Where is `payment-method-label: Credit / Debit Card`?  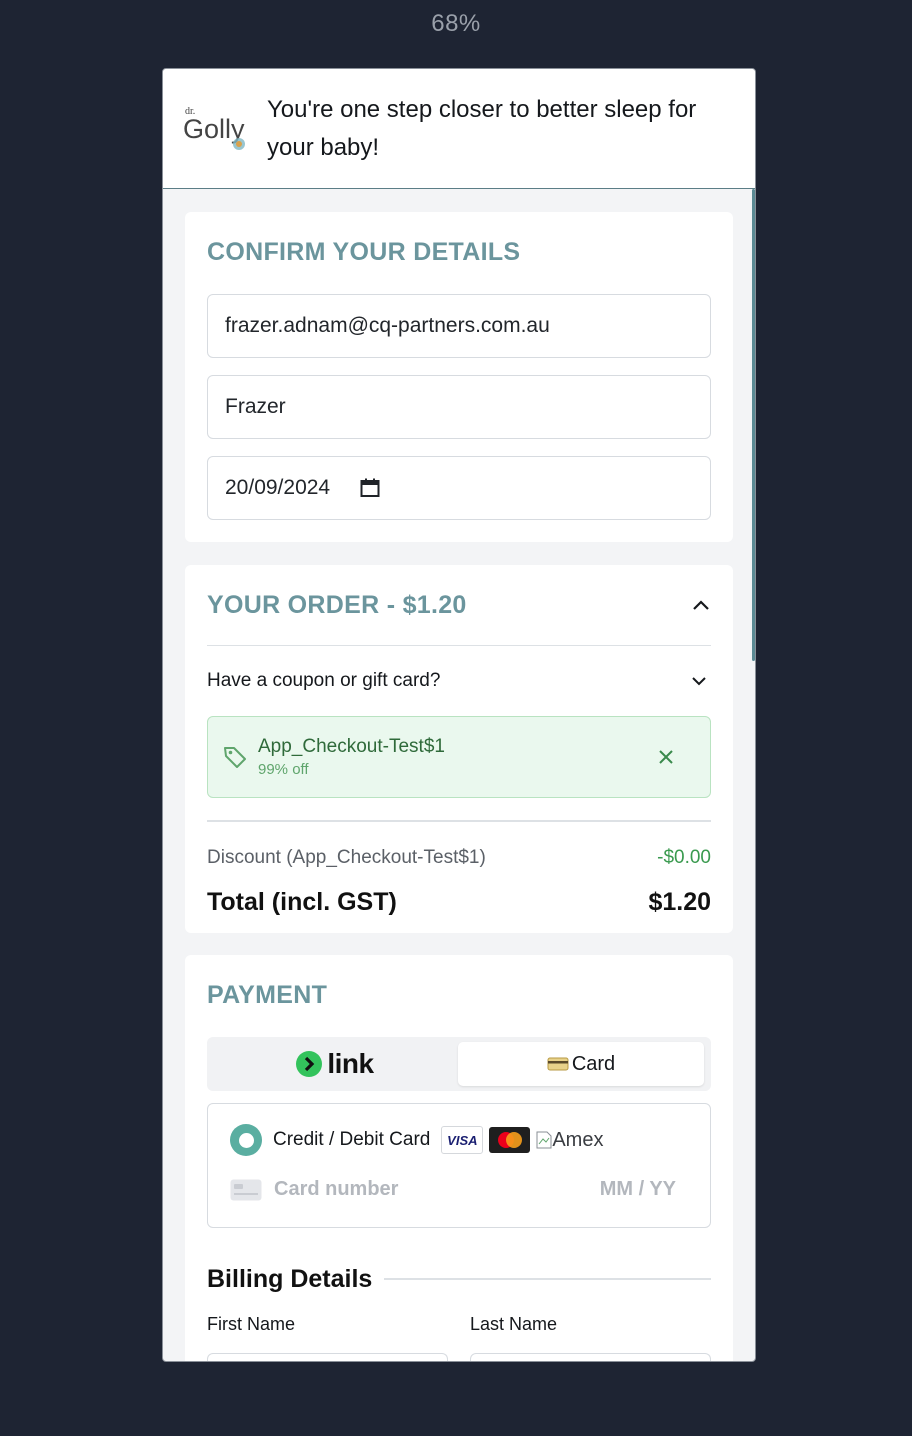
payment-method-label: Credit / Debit Card is located at coordinates (352, 1139).